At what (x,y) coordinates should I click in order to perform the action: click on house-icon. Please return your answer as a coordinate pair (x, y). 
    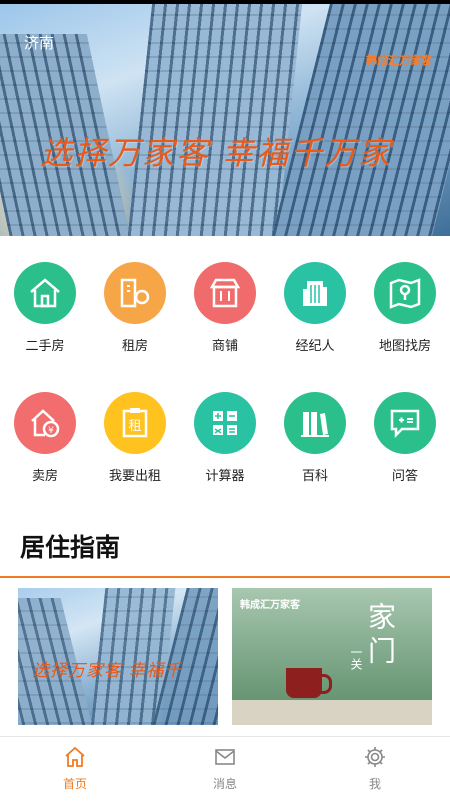
    Looking at the image, I should click on (45, 293).